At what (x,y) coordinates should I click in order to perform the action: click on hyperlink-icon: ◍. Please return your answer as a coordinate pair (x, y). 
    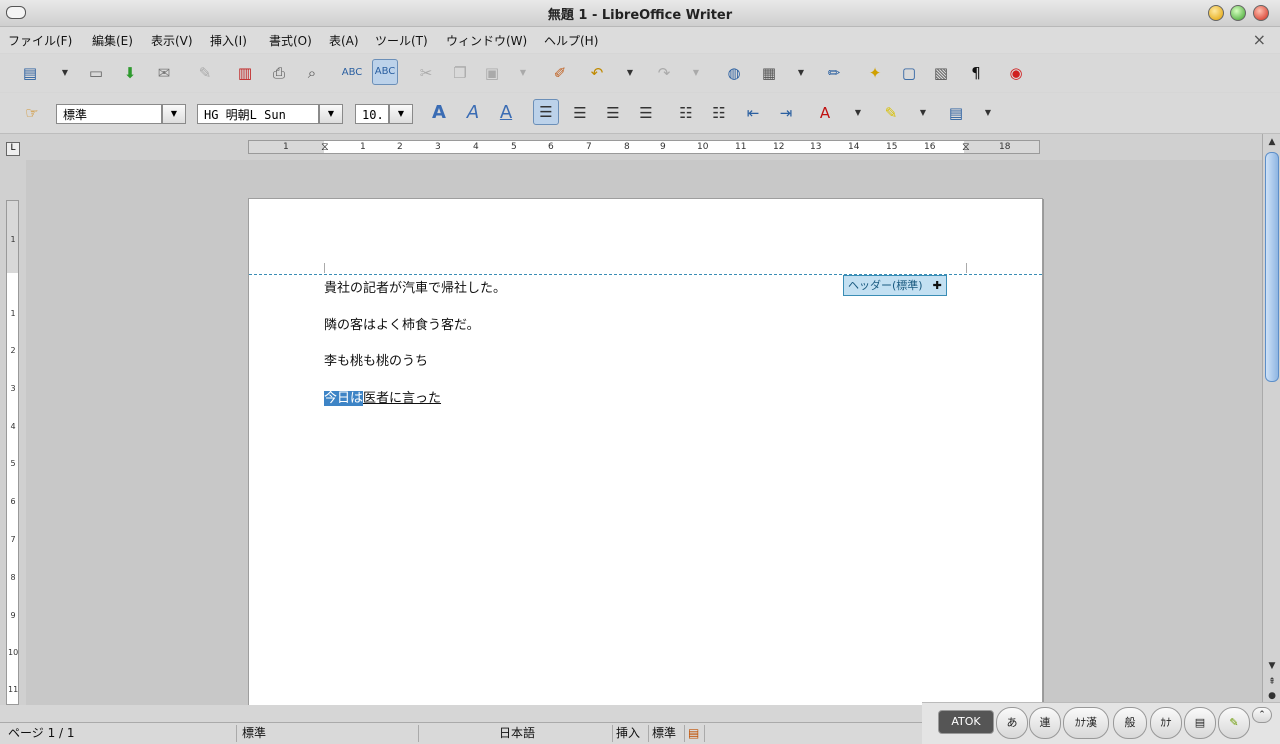
    Looking at the image, I should click on (734, 73).